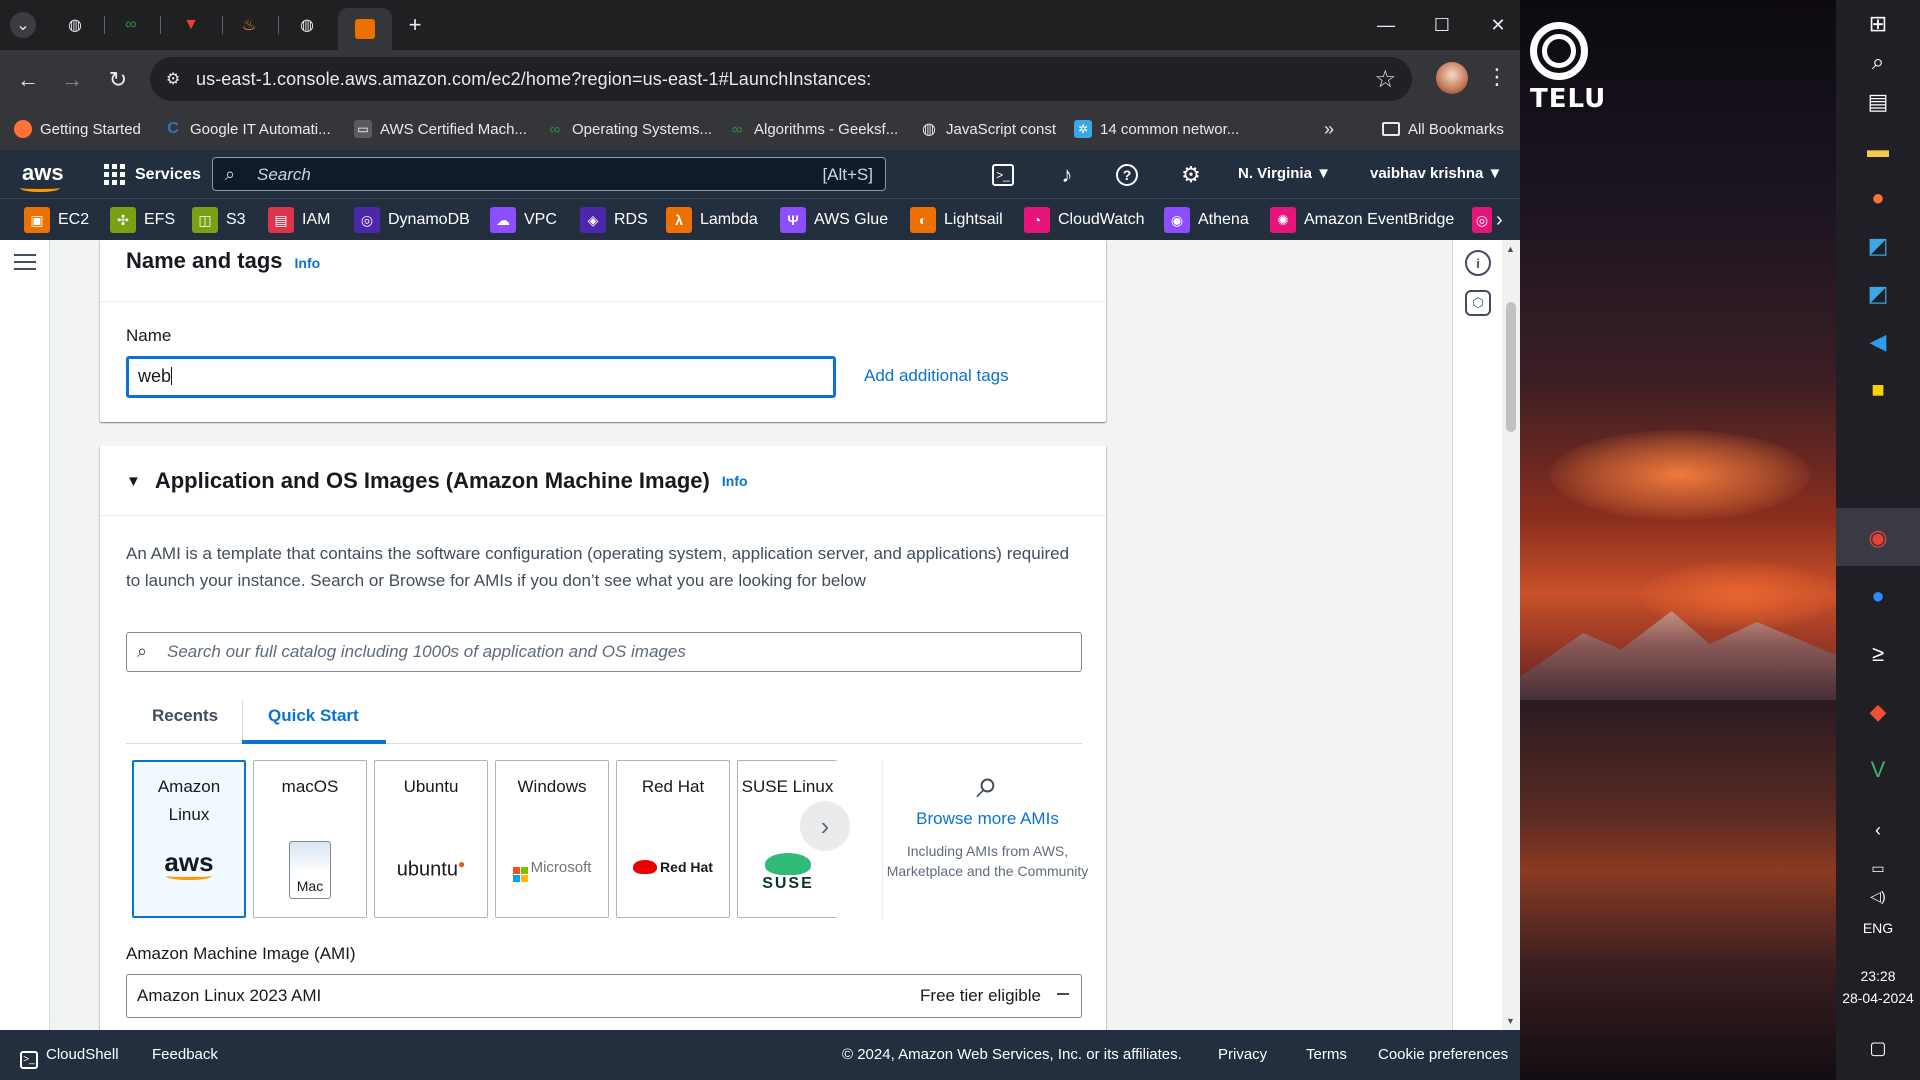 The image size is (1920, 1080). I want to click on tab-java-icon: ♨, so click(249, 25).